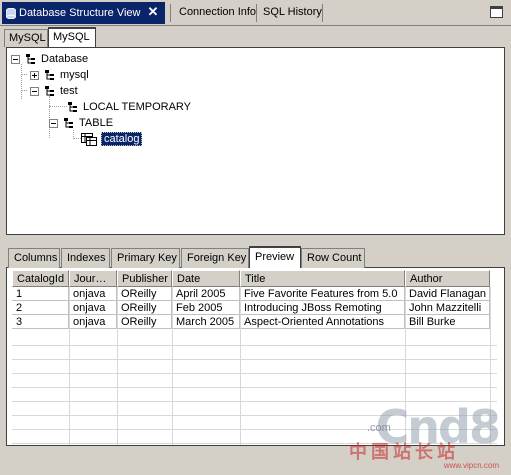 The height and width of the screenshot is (475, 511). I want to click on tab-label: Connection Info, so click(218, 12).